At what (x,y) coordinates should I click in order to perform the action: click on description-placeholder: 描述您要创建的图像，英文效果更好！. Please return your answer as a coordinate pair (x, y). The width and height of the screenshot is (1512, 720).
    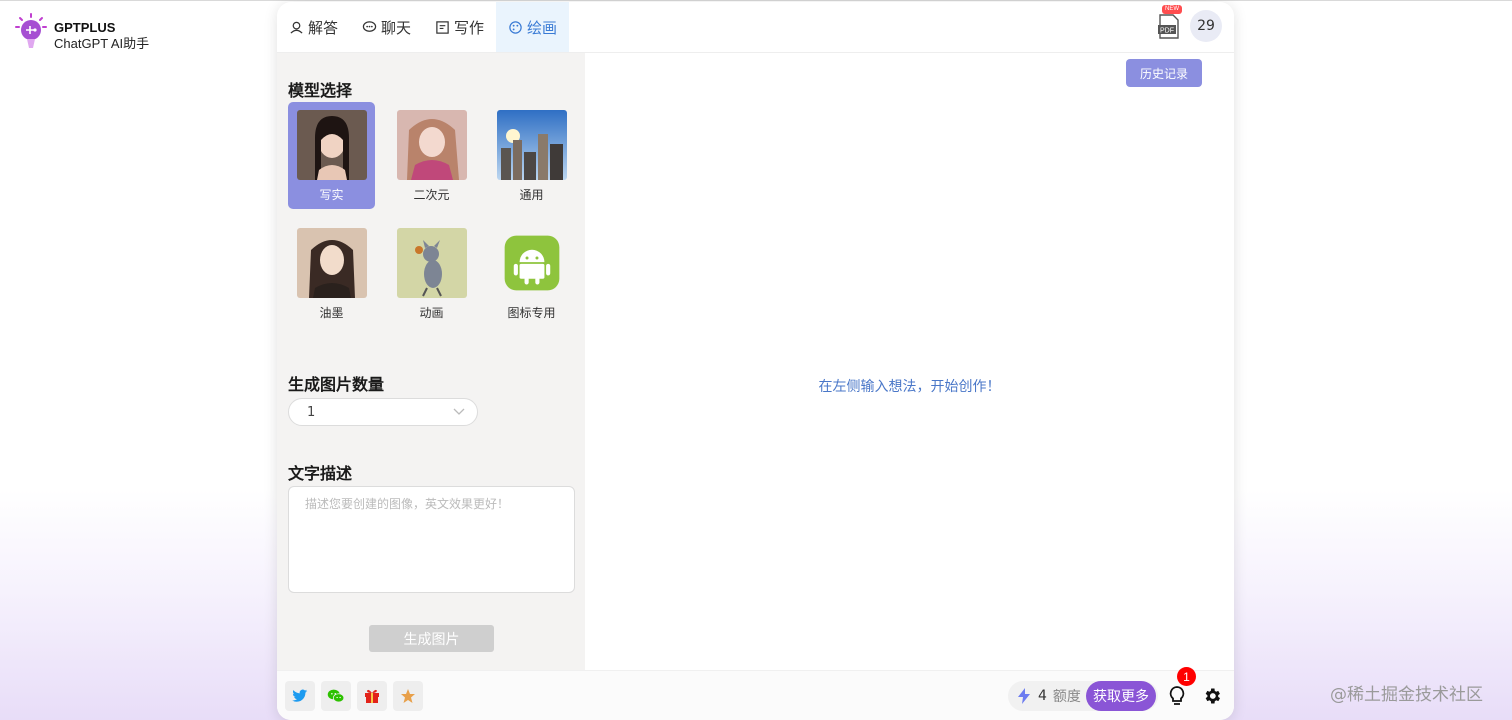
    Looking at the image, I should click on (407, 504).